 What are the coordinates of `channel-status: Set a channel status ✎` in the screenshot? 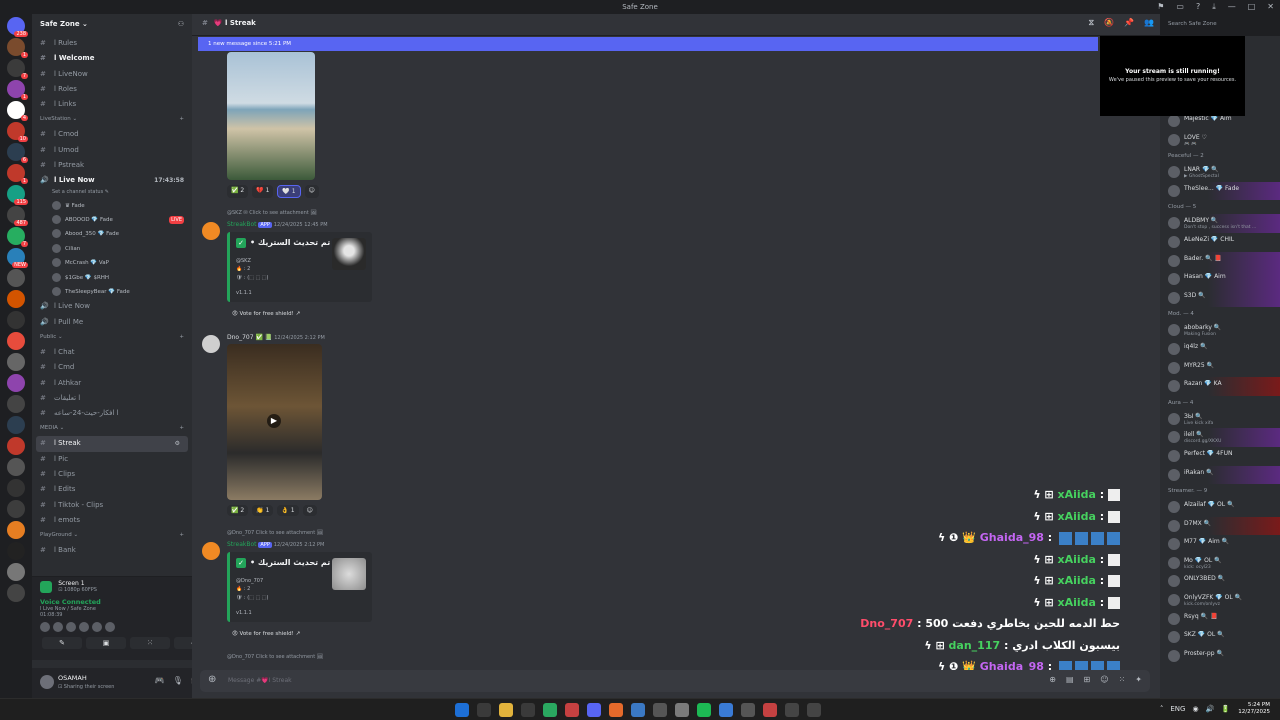 It's located at (112, 194).